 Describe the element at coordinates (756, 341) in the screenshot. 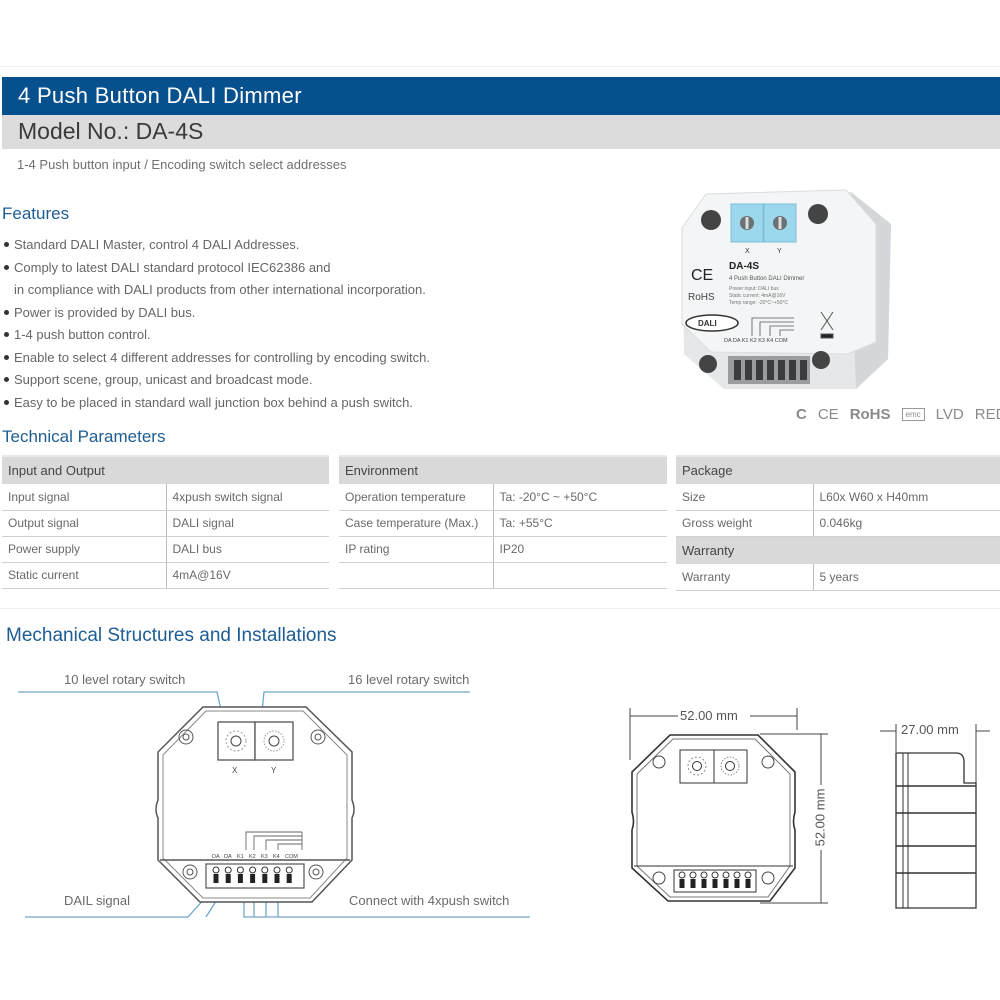

I see `svg-text: DA DA K1 K2 K3 K4 COM` at that location.